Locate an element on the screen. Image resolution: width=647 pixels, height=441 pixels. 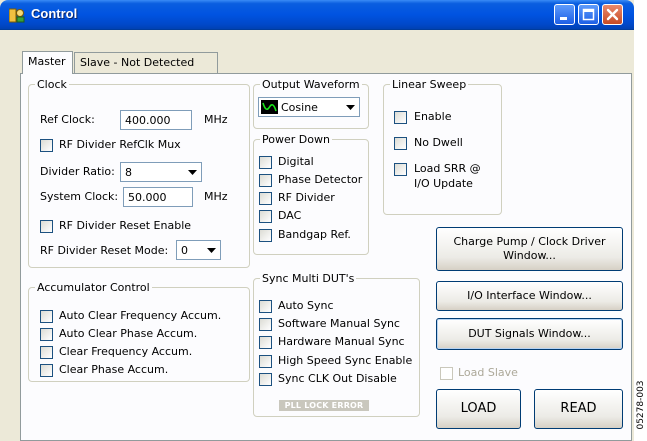
auto-clear-frequency-label: Auto Clear Frequency Accum. is located at coordinates (140, 315).